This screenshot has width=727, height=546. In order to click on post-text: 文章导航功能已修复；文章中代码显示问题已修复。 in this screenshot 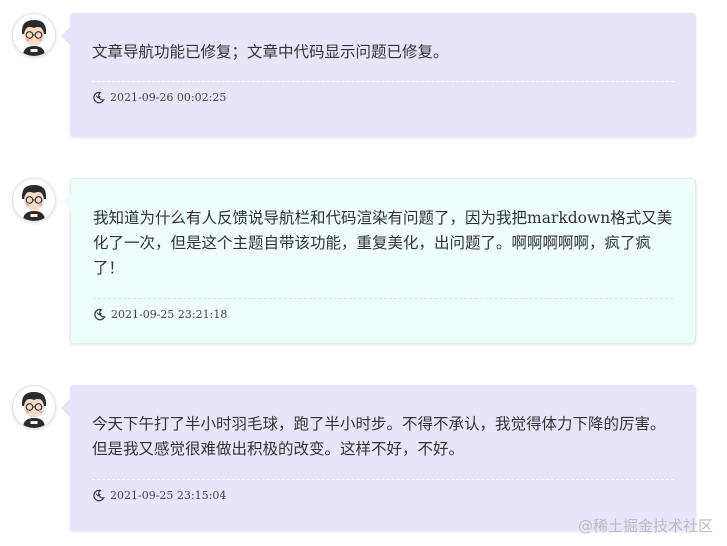, I will do `click(270, 52)`.